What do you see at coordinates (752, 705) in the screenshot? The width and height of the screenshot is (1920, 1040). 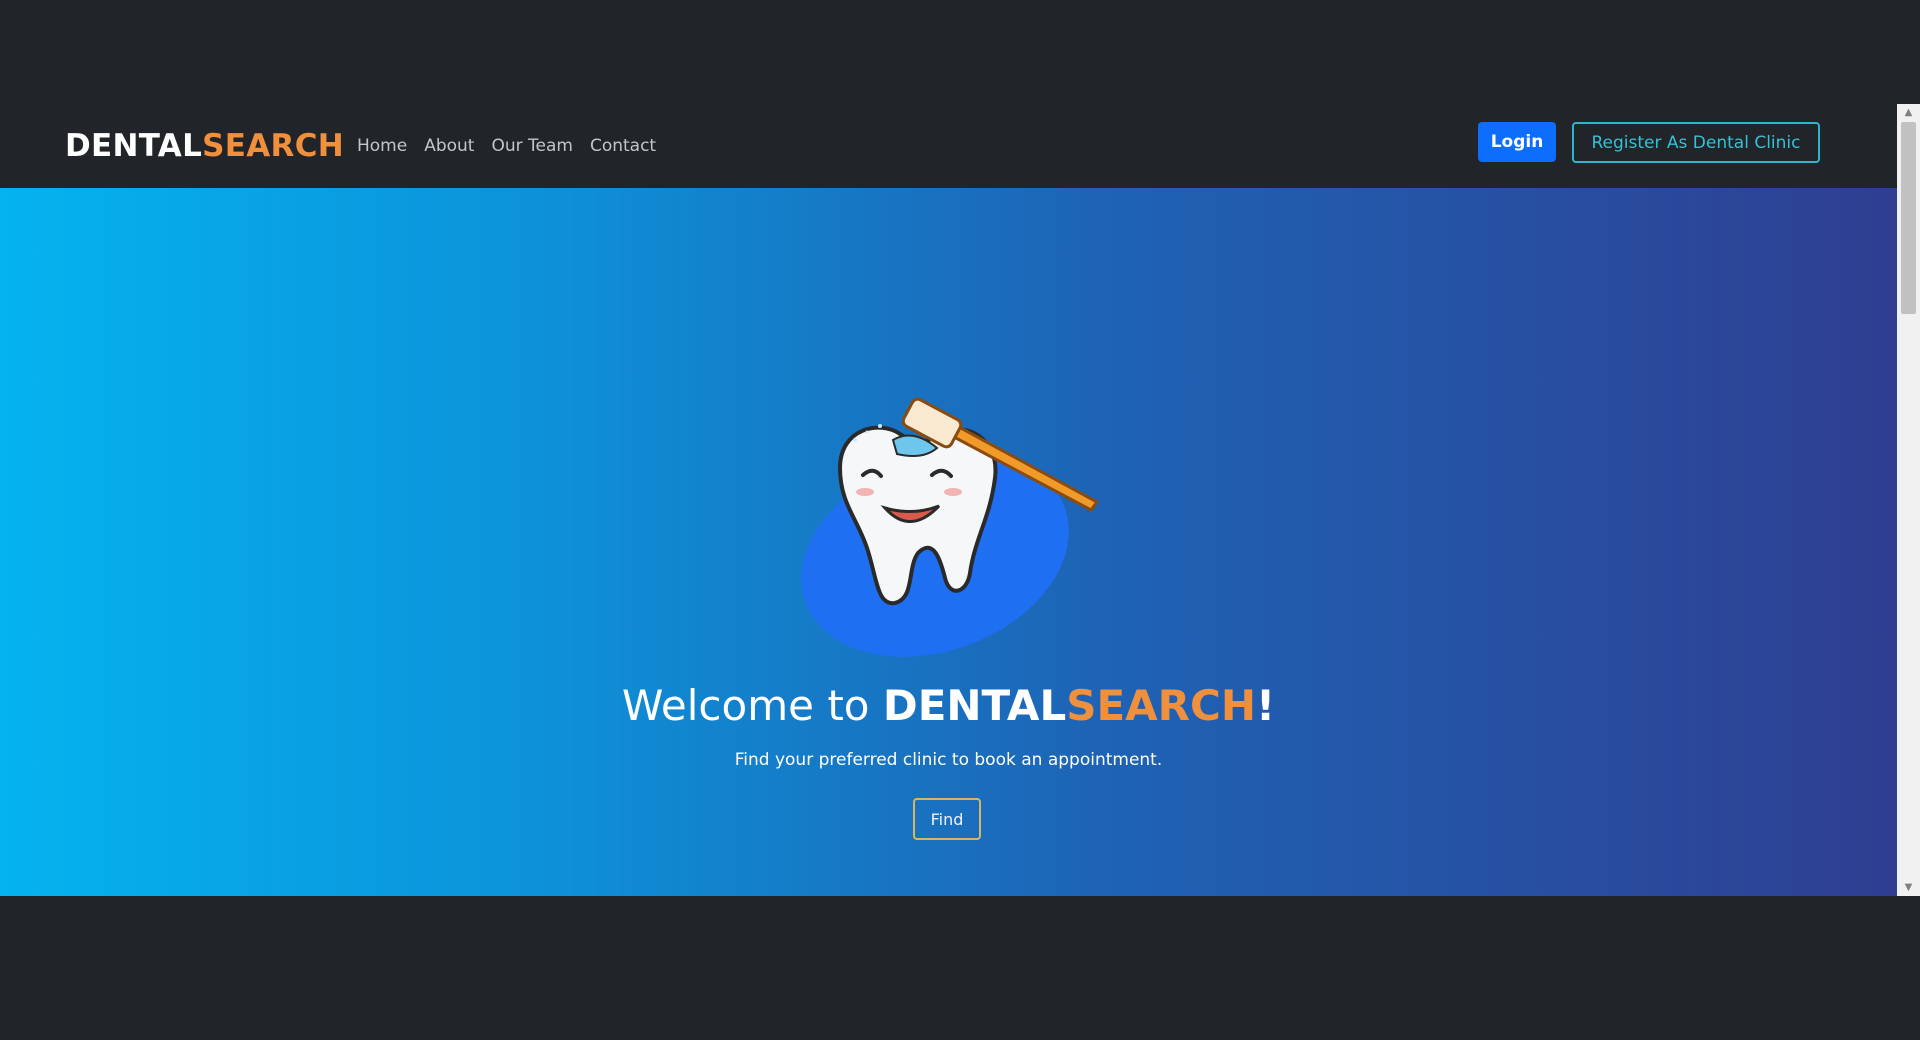 I see `welcome-prefix: Welcome to` at bounding box center [752, 705].